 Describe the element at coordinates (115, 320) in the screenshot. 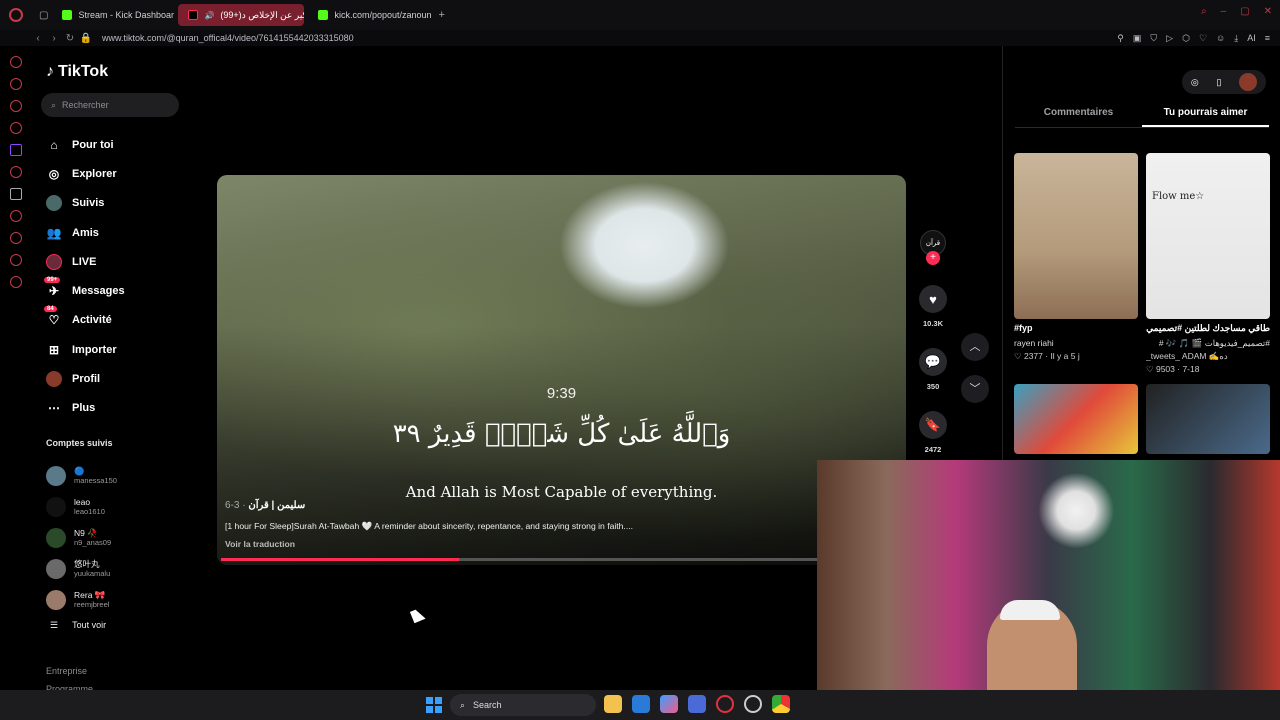

I see `nav-item-activite: ♡ 84 Activité` at that location.